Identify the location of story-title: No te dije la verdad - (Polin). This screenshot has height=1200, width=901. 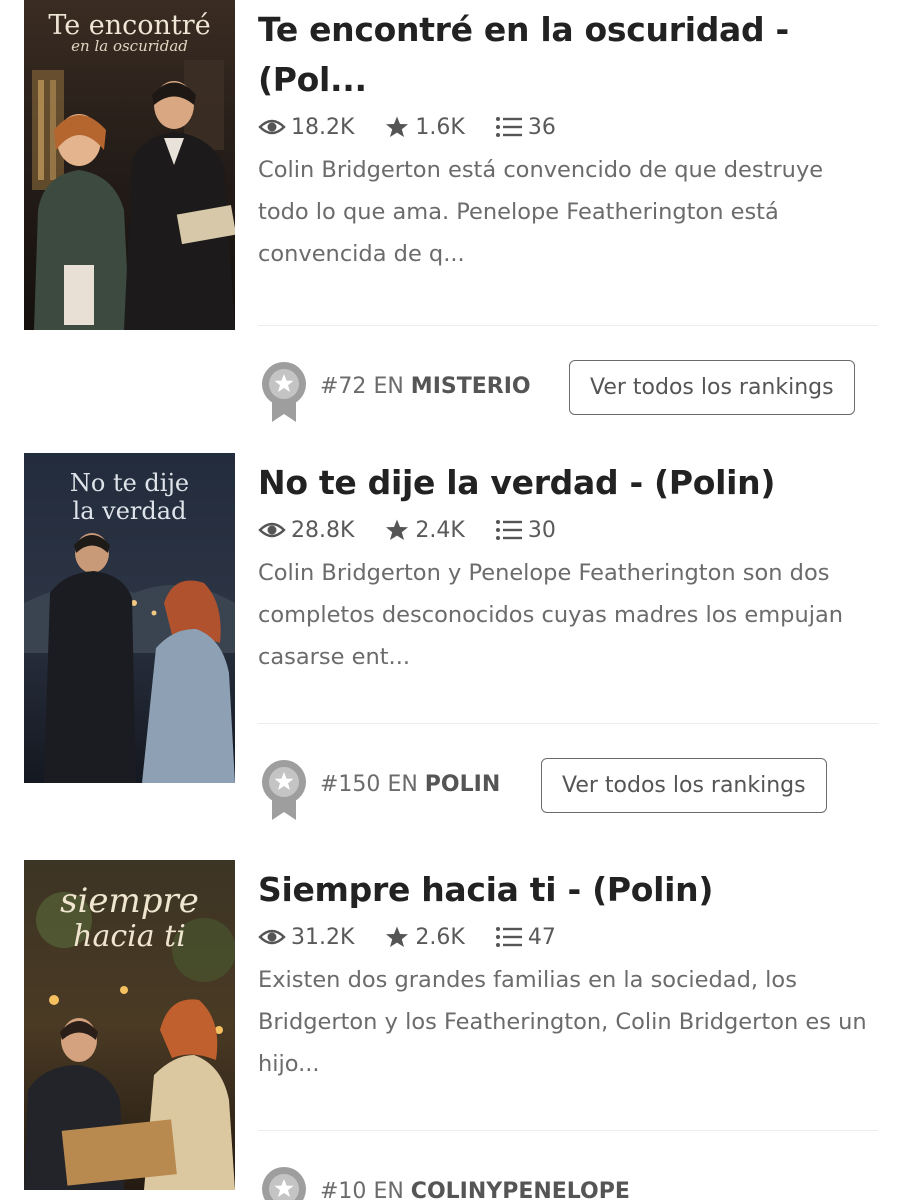
(568, 483).